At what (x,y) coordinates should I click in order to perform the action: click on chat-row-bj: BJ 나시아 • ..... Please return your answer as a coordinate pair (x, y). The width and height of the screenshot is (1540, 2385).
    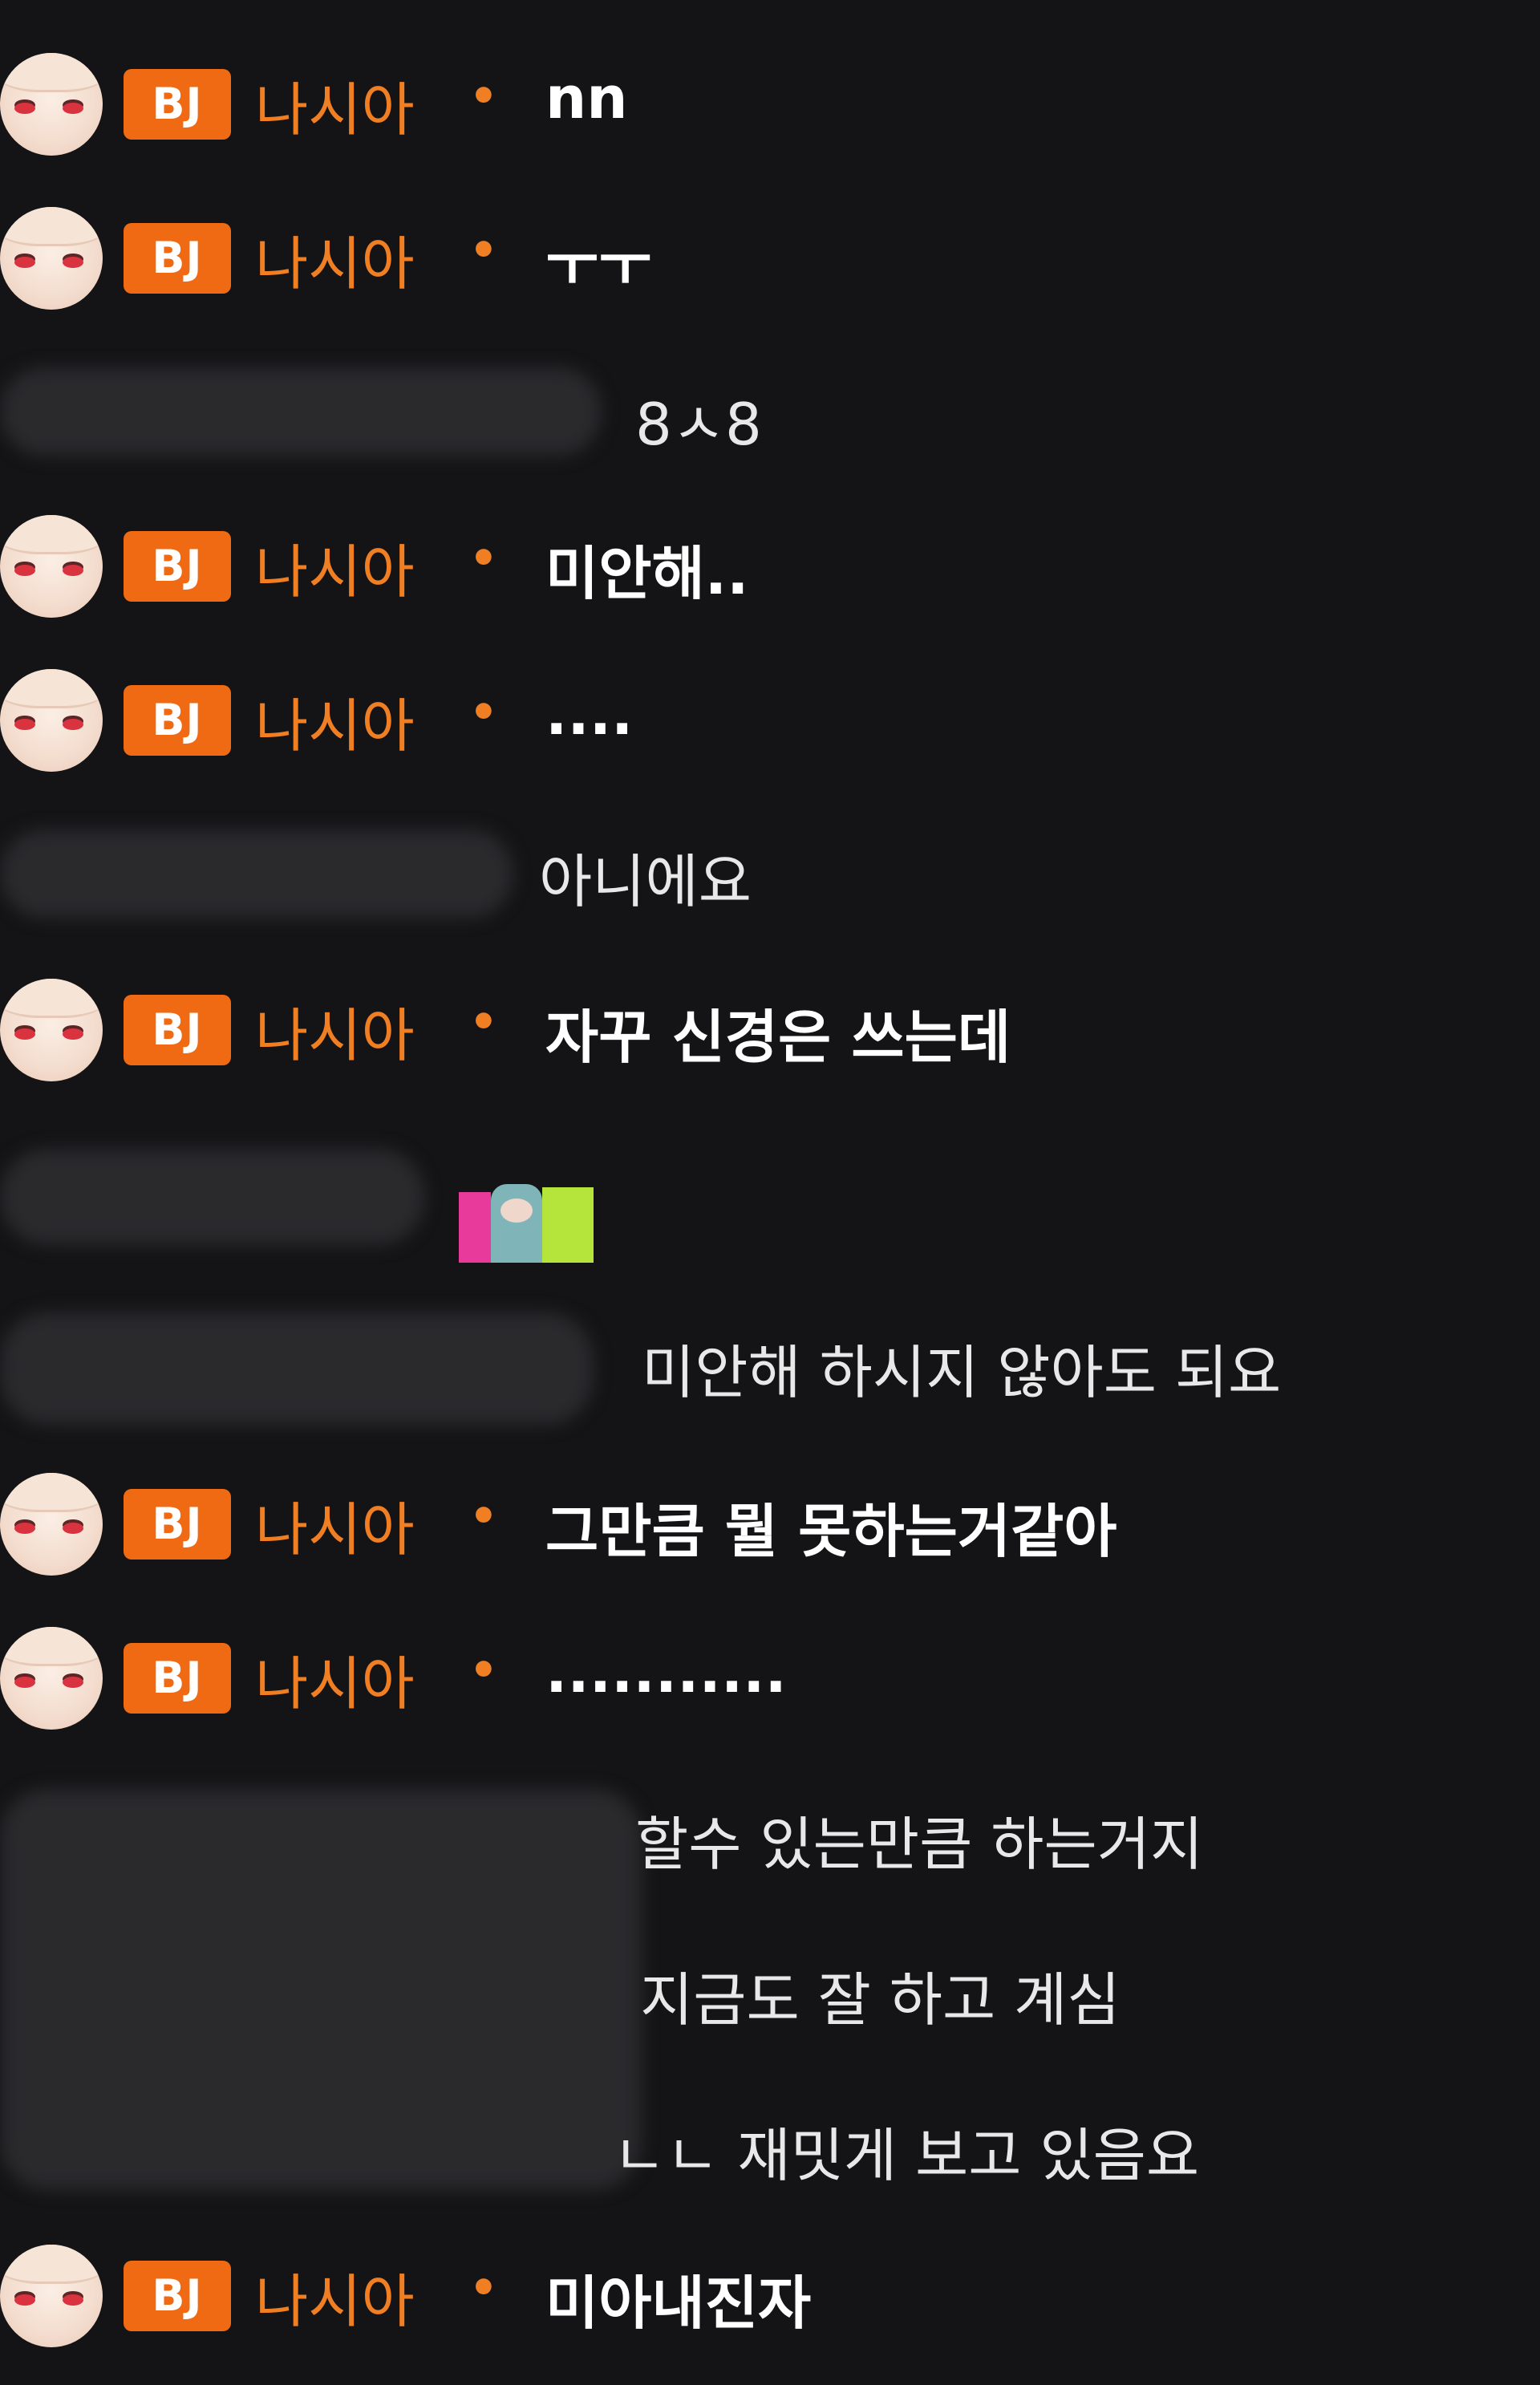
    Looking at the image, I should click on (770, 746).